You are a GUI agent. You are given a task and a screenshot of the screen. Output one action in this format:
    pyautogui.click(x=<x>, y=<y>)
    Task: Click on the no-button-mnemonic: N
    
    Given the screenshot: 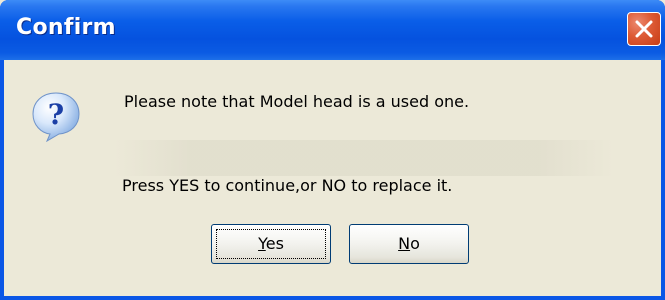 What is the action you would take?
    pyautogui.click(x=404, y=243)
    